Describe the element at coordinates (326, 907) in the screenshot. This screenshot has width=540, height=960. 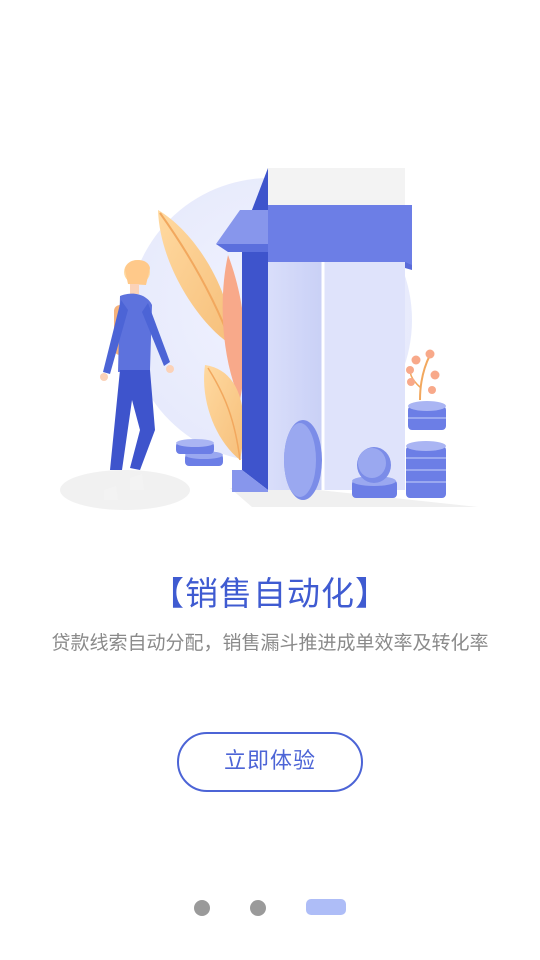
I see `page-dot-3-active` at that location.